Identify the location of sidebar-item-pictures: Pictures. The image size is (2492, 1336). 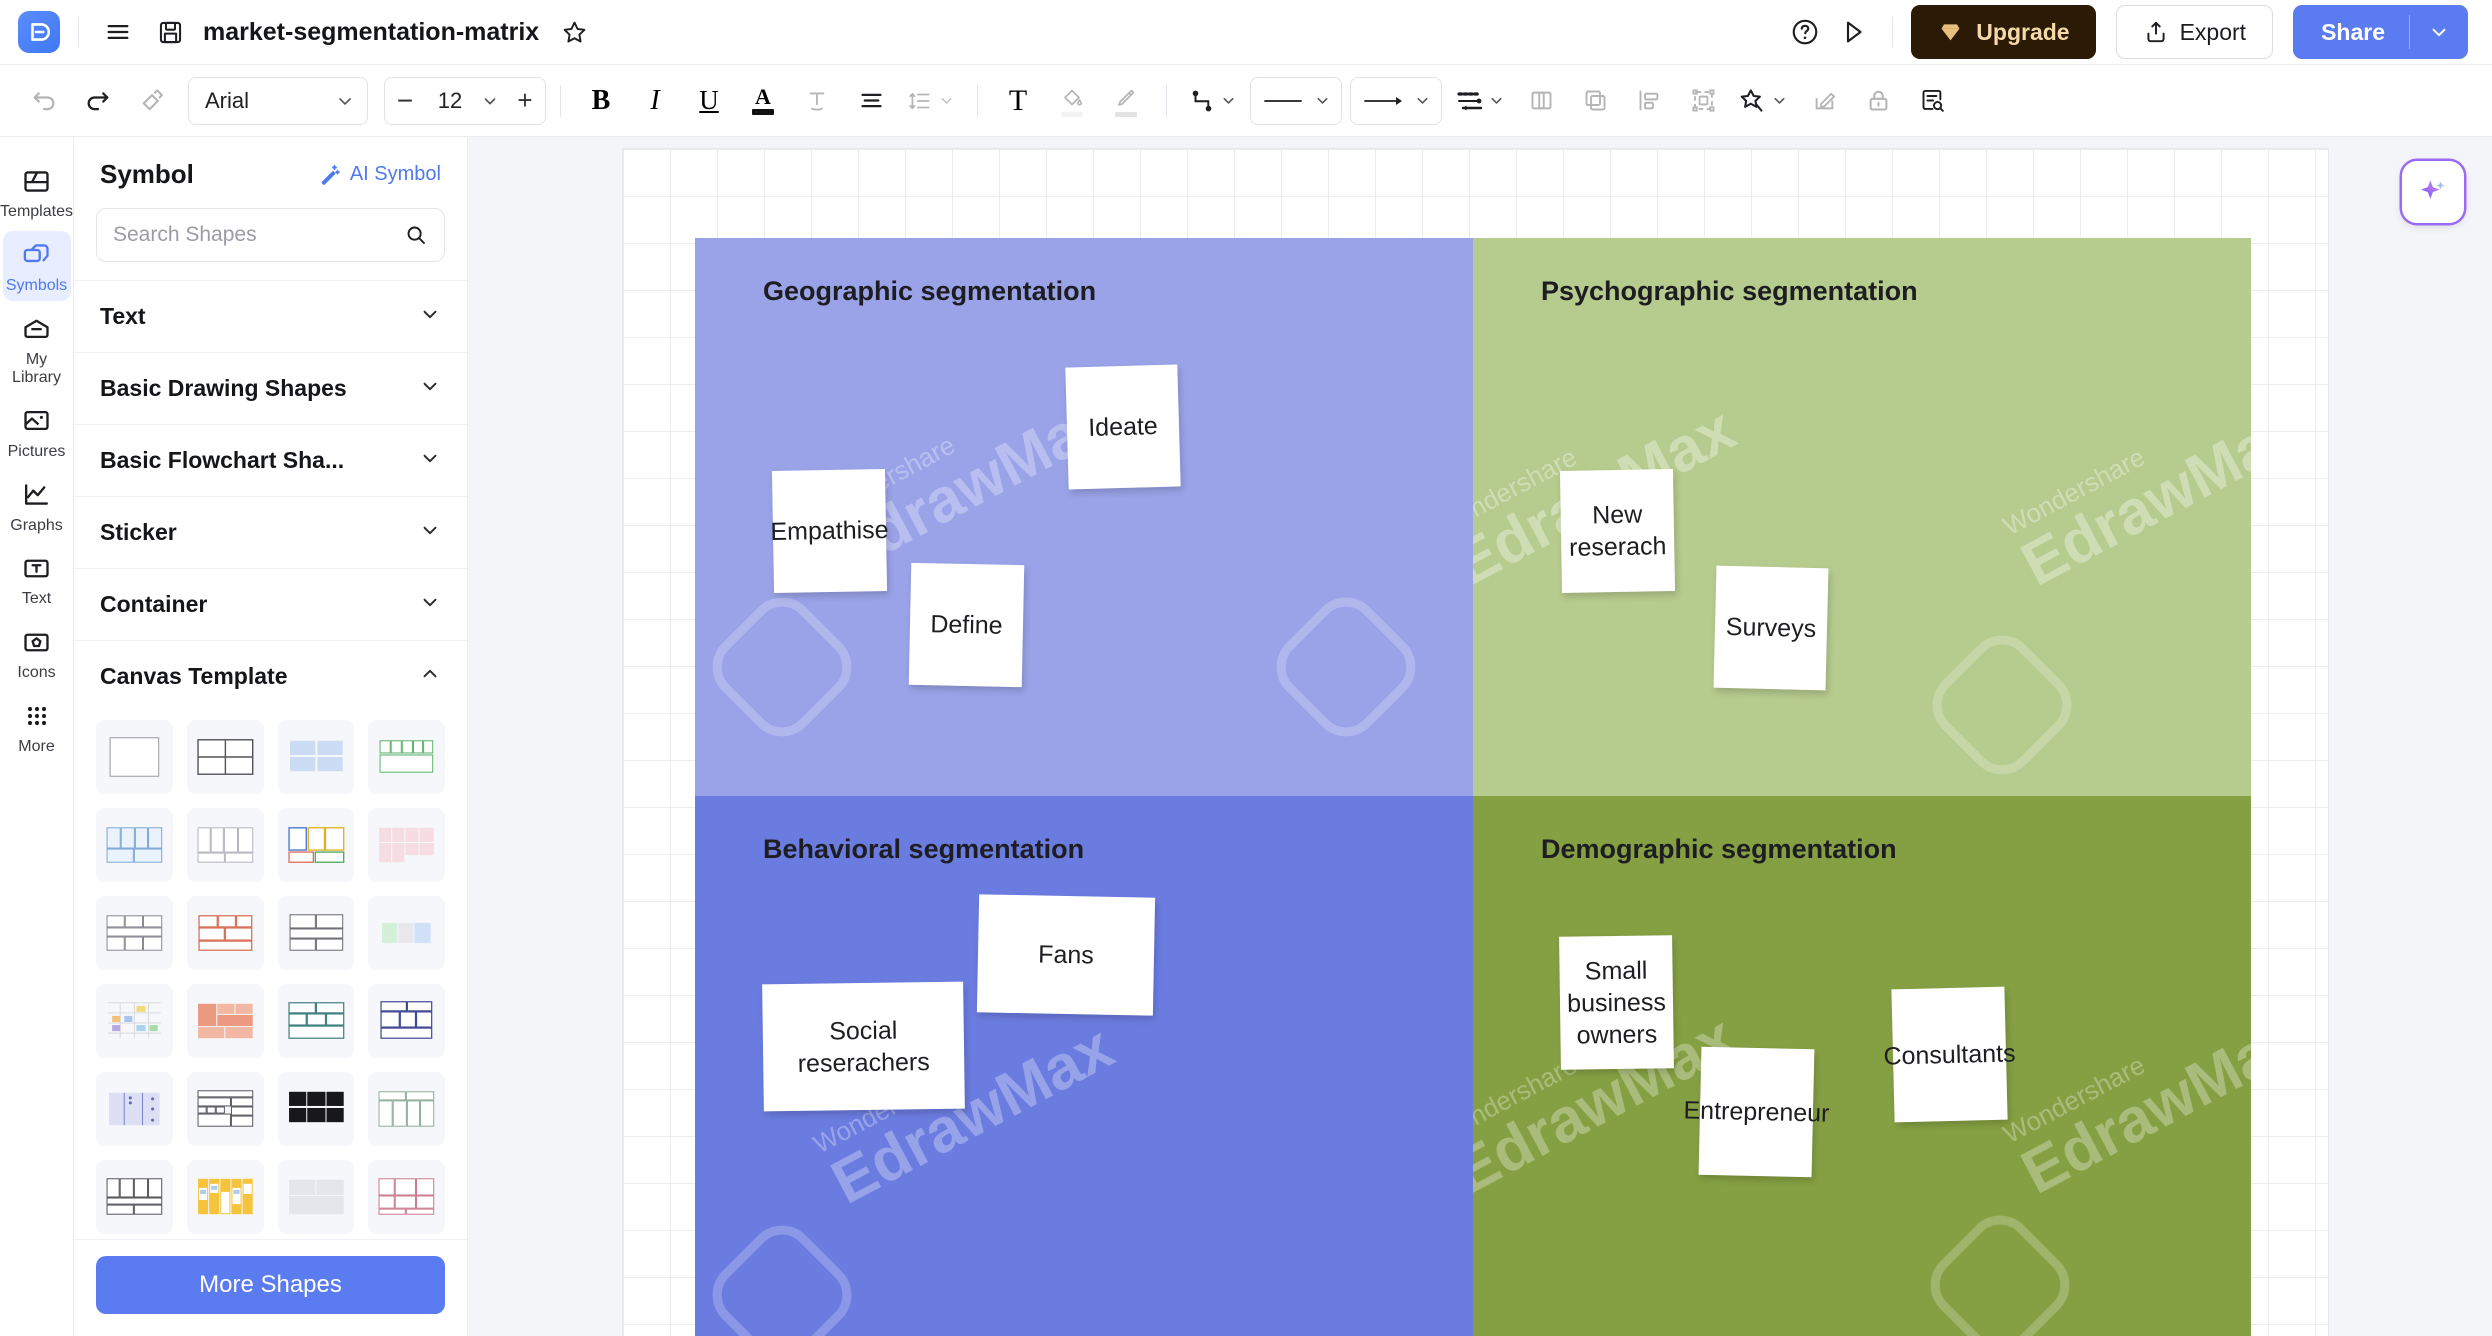
(37, 432).